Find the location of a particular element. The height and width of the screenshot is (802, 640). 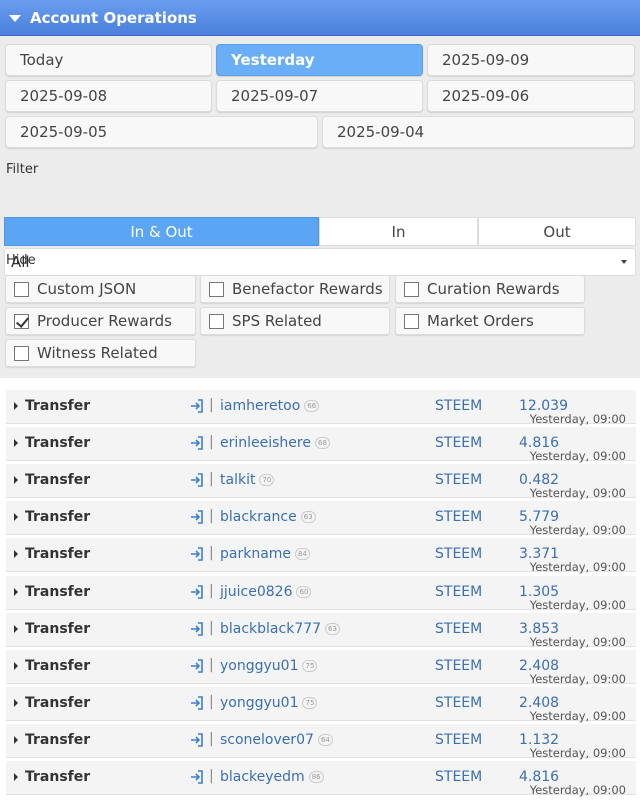

date-button-yesterday: Yesterday is located at coordinates (319, 60).